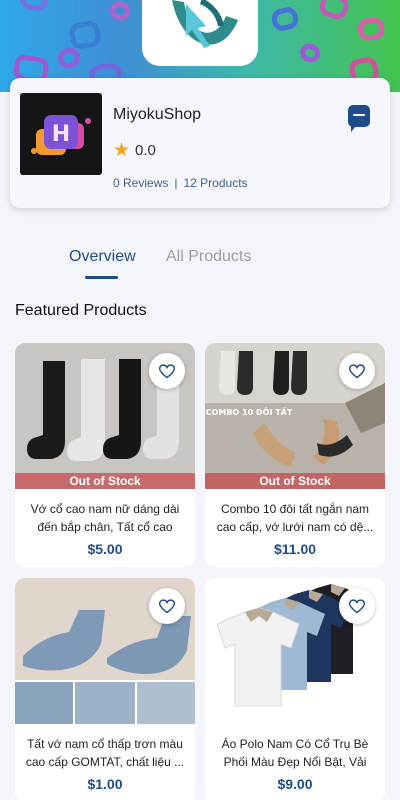  What do you see at coordinates (157, 114) in the screenshot?
I see `shop-name: MiyokuShop` at bounding box center [157, 114].